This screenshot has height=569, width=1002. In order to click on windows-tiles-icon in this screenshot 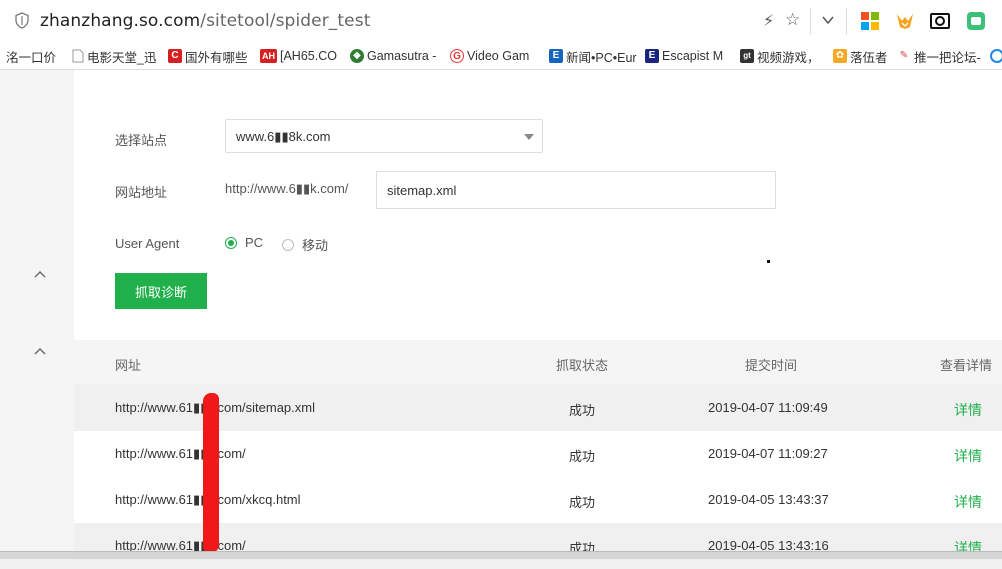, I will do `click(870, 21)`.